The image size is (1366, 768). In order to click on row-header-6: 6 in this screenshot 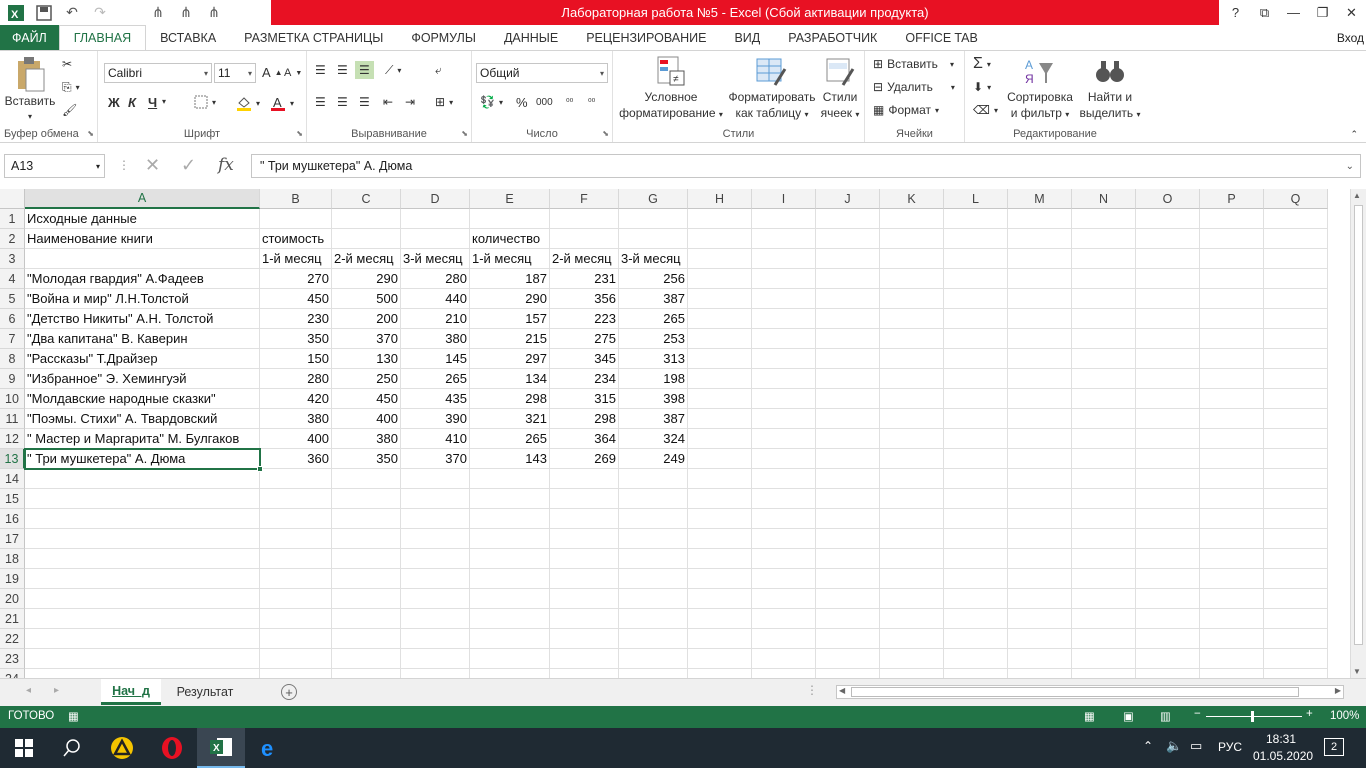, I will do `click(12, 319)`.